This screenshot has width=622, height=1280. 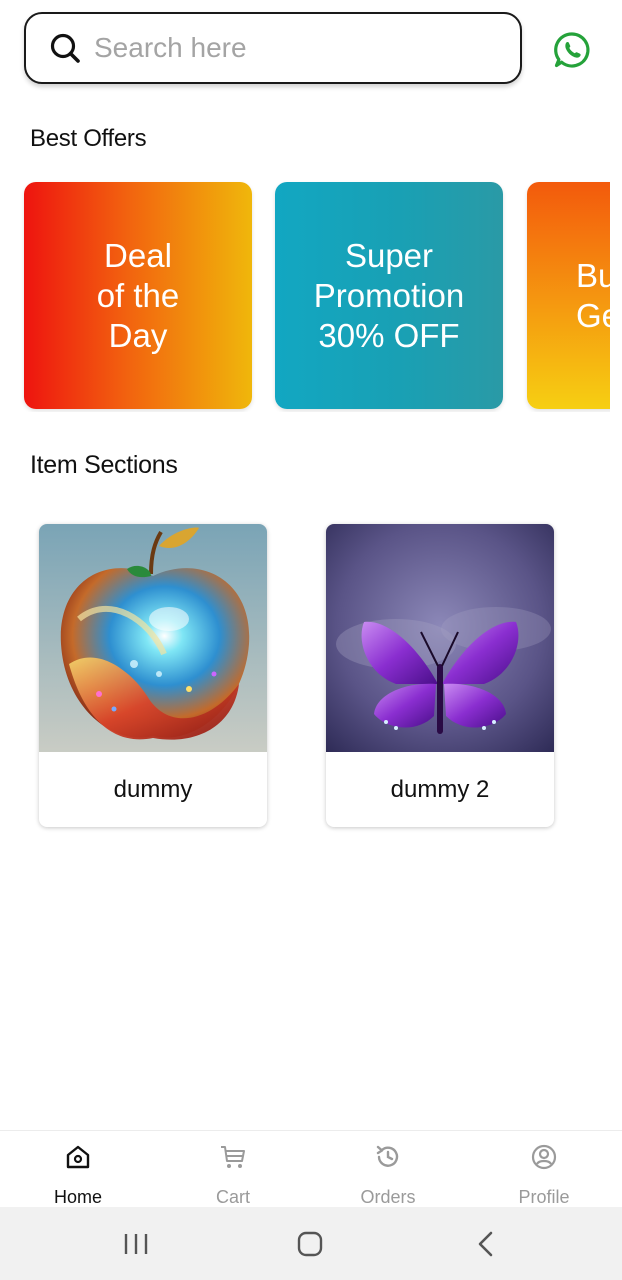 I want to click on bottom-navigation: Home Cart Orders Profile, so click(x=311, y=1168).